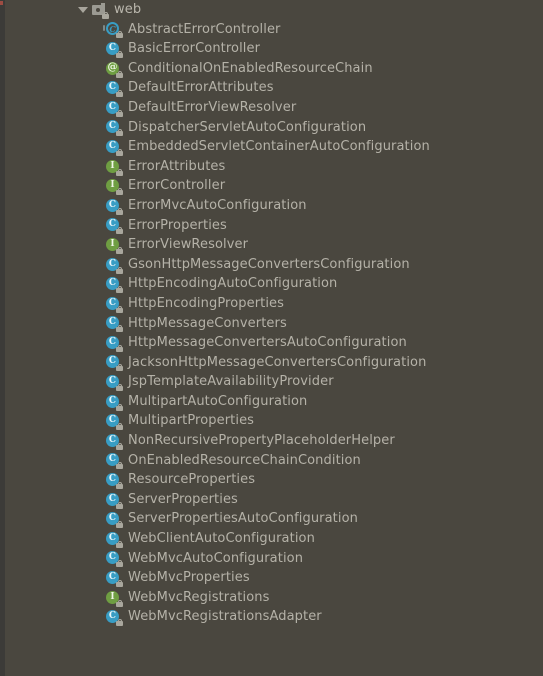 This screenshot has width=543, height=676. What do you see at coordinates (83, 10) in the screenshot?
I see `triangle-down-icon` at bounding box center [83, 10].